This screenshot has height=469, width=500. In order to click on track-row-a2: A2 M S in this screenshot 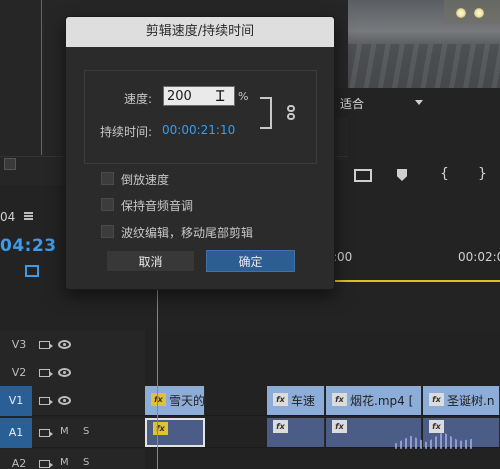, I will do `click(250, 459)`.